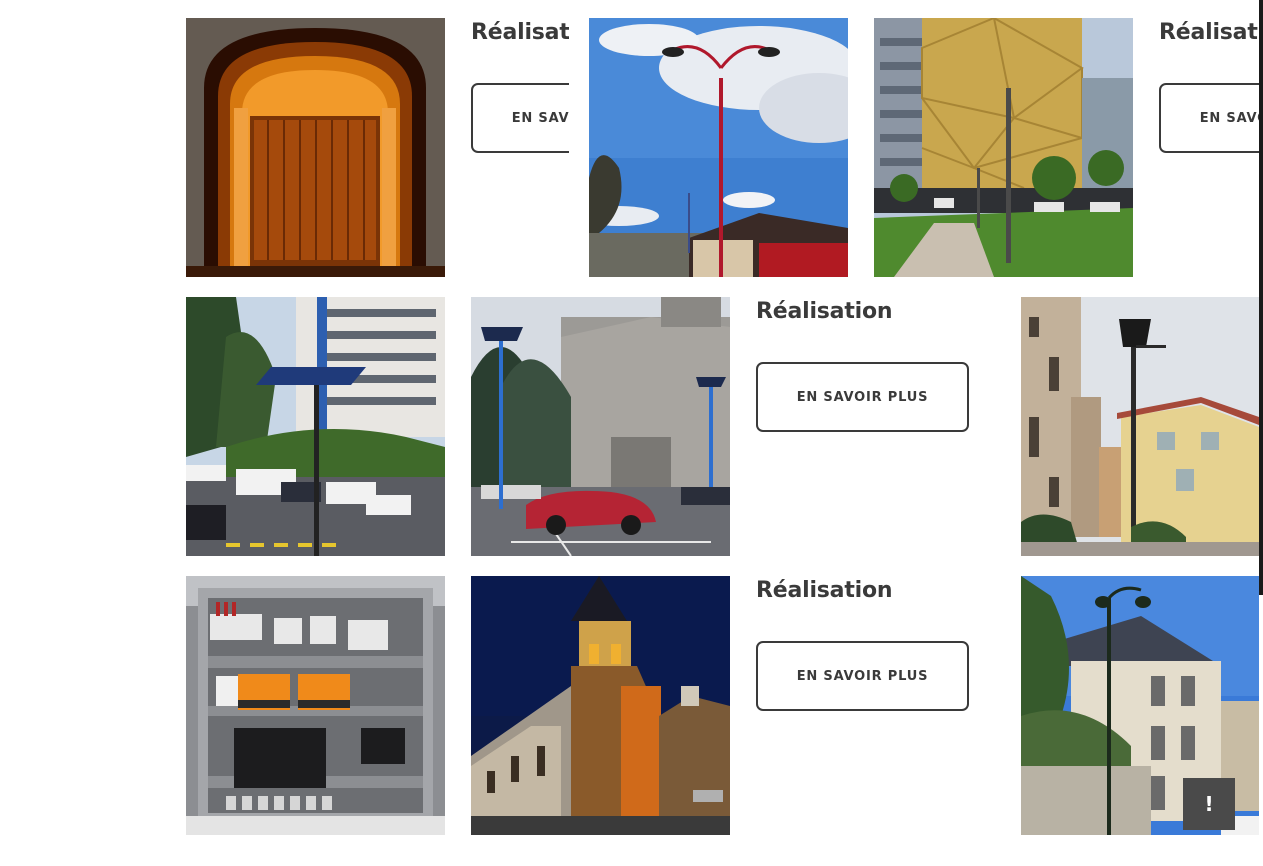 The image size is (1263, 866). I want to click on photo-red-streetlamp-sky, so click(718, 147).